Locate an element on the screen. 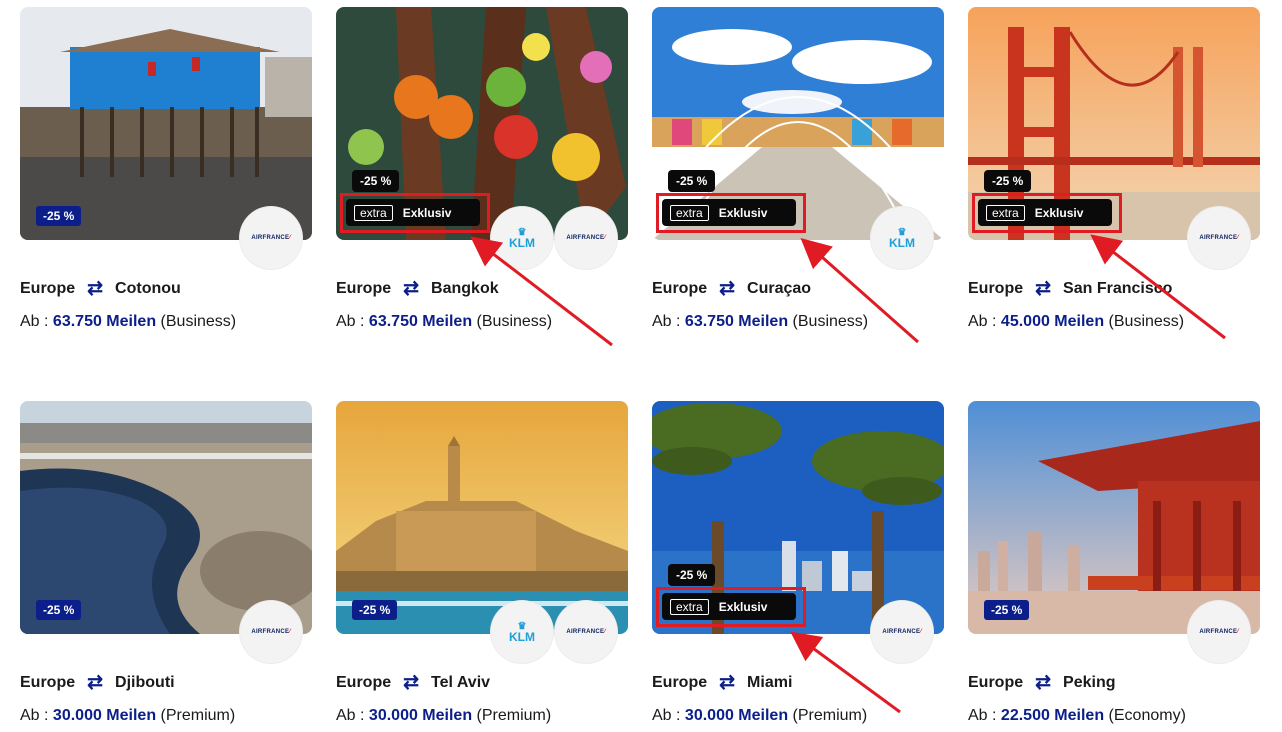 The image size is (1282, 732). route-title: Europe ⇄ Bangkok is located at coordinates (417, 288).